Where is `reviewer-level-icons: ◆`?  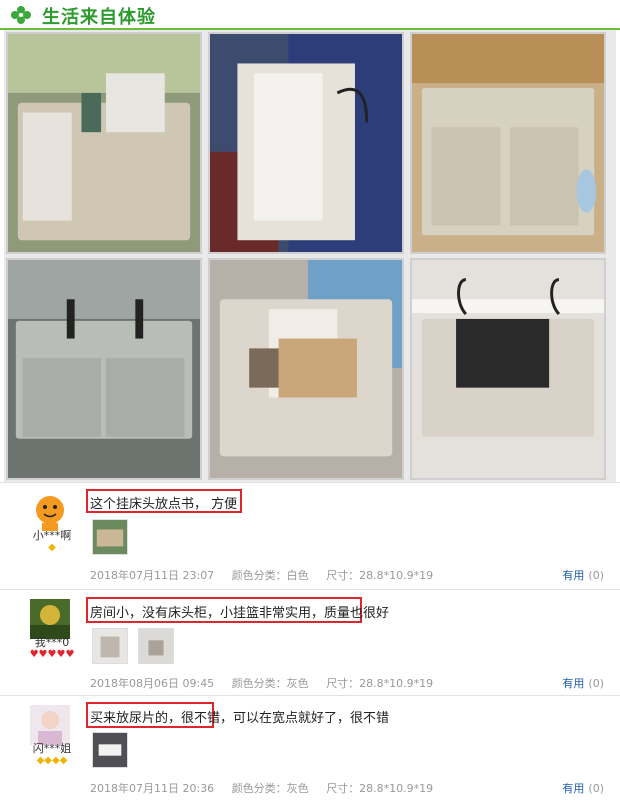
reviewer-level-icons: ◆ is located at coordinates (52, 547).